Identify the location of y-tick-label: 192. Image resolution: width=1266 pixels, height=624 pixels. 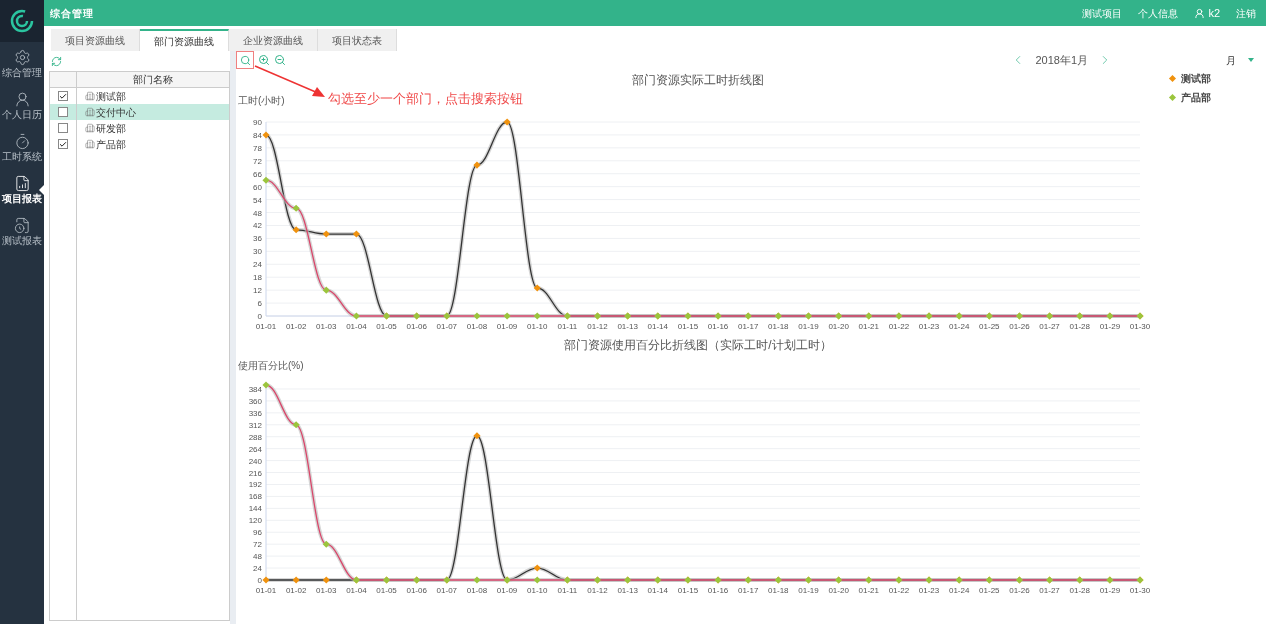
(255, 485).